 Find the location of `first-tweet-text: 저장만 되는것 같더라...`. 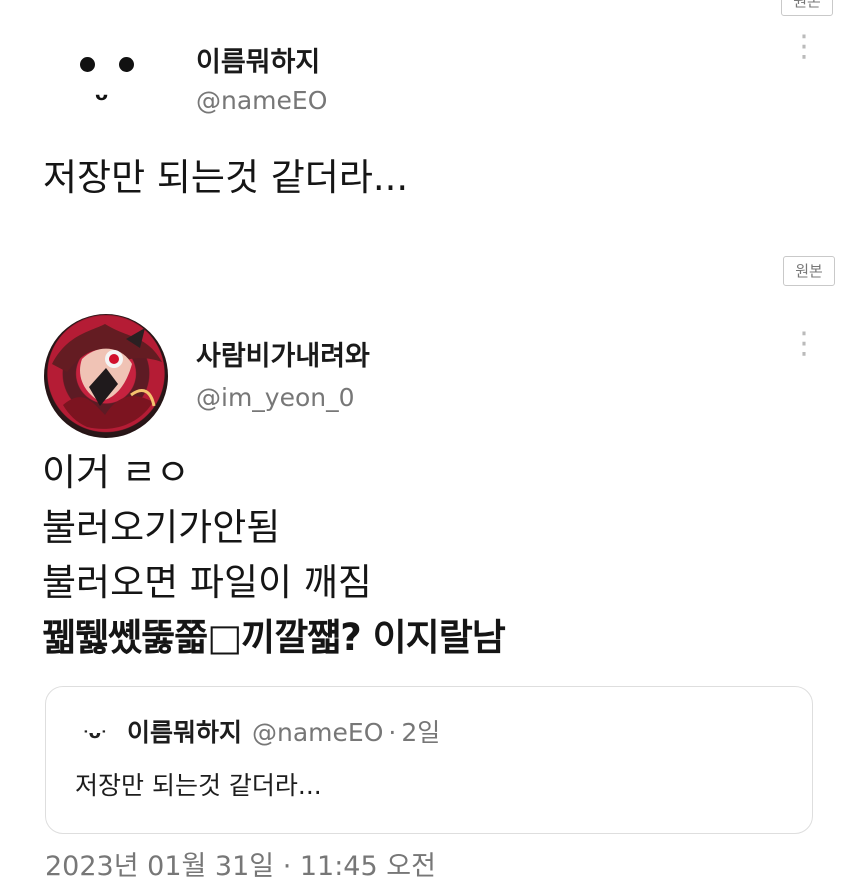

first-tweet-text: 저장만 되는것 같더라... is located at coordinates (226, 177).